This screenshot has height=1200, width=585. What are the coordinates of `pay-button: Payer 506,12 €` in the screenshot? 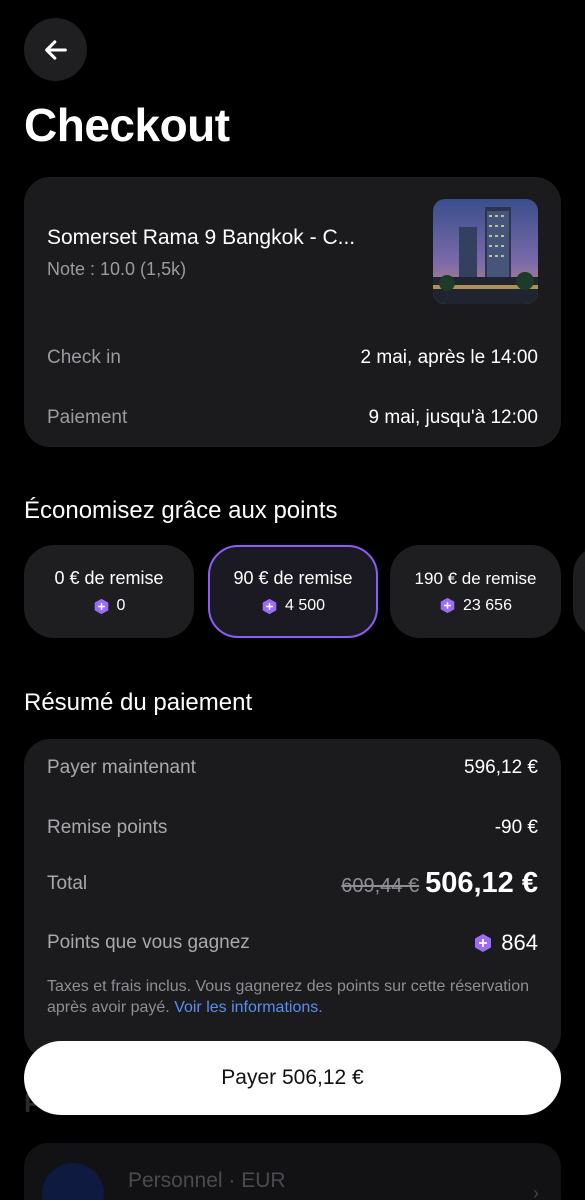 It's located at (292, 1078).